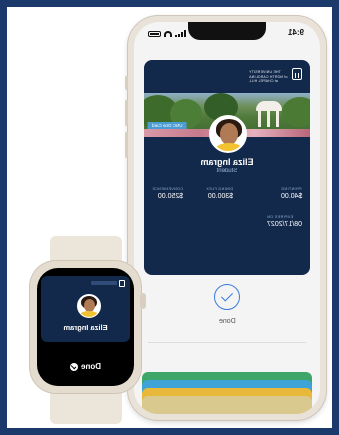  I want to click on field-label: PRINTING, so click(291, 189).